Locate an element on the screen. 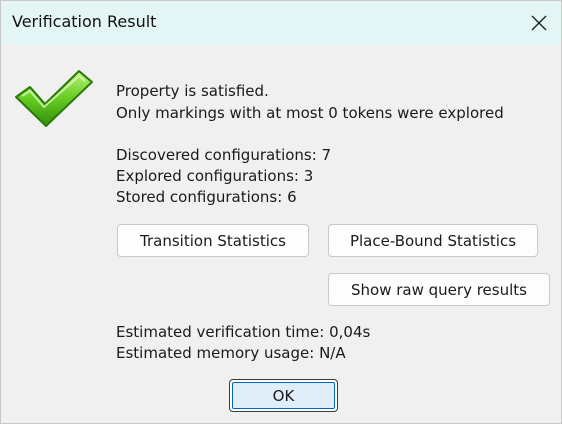  result-status: Property is satisfied. is located at coordinates (192, 91).